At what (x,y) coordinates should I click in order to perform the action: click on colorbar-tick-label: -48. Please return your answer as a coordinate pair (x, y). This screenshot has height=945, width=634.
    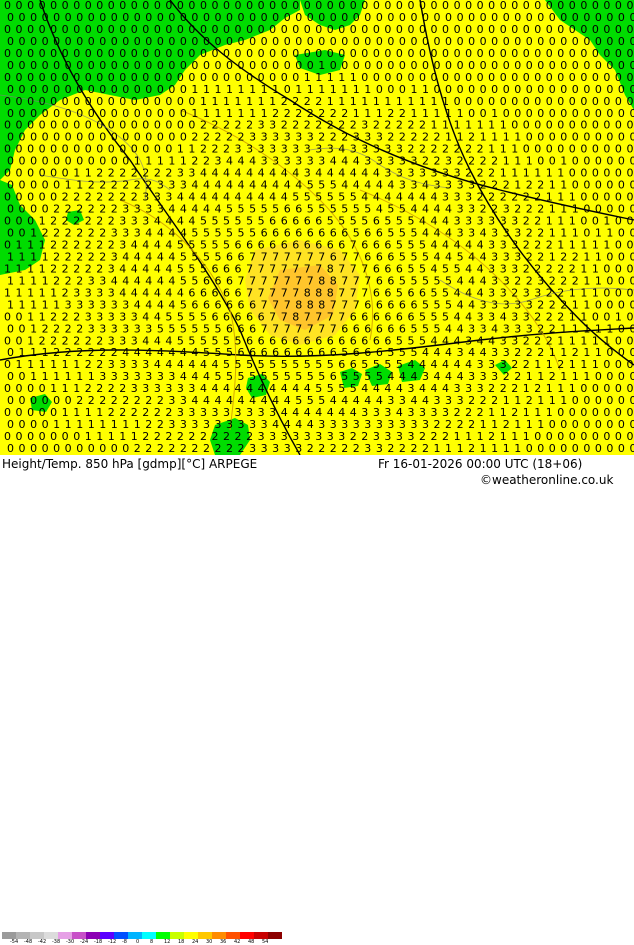
    Looking at the image, I should click on (28, 942).